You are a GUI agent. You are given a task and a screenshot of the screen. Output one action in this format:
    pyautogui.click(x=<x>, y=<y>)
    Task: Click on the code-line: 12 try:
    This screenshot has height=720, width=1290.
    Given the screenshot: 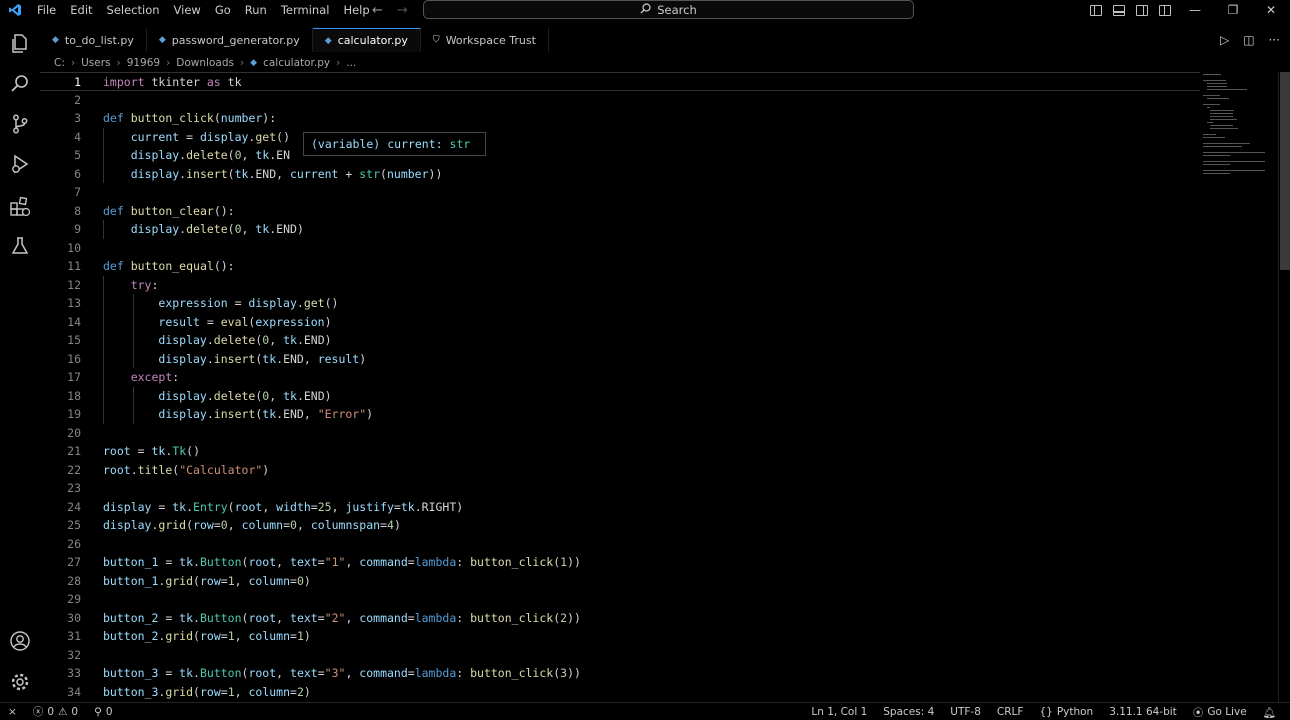 What is the action you would take?
    pyautogui.click(x=620, y=285)
    